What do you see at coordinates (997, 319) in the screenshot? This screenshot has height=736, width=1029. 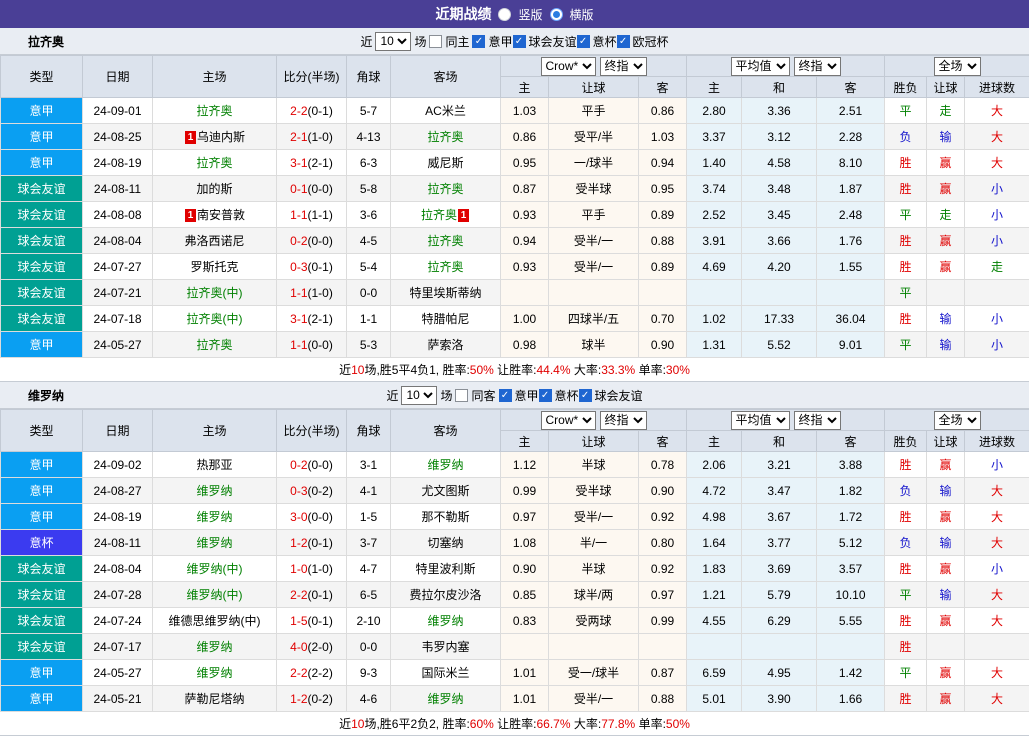 I see `result-goals: 小` at bounding box center [997, 319].